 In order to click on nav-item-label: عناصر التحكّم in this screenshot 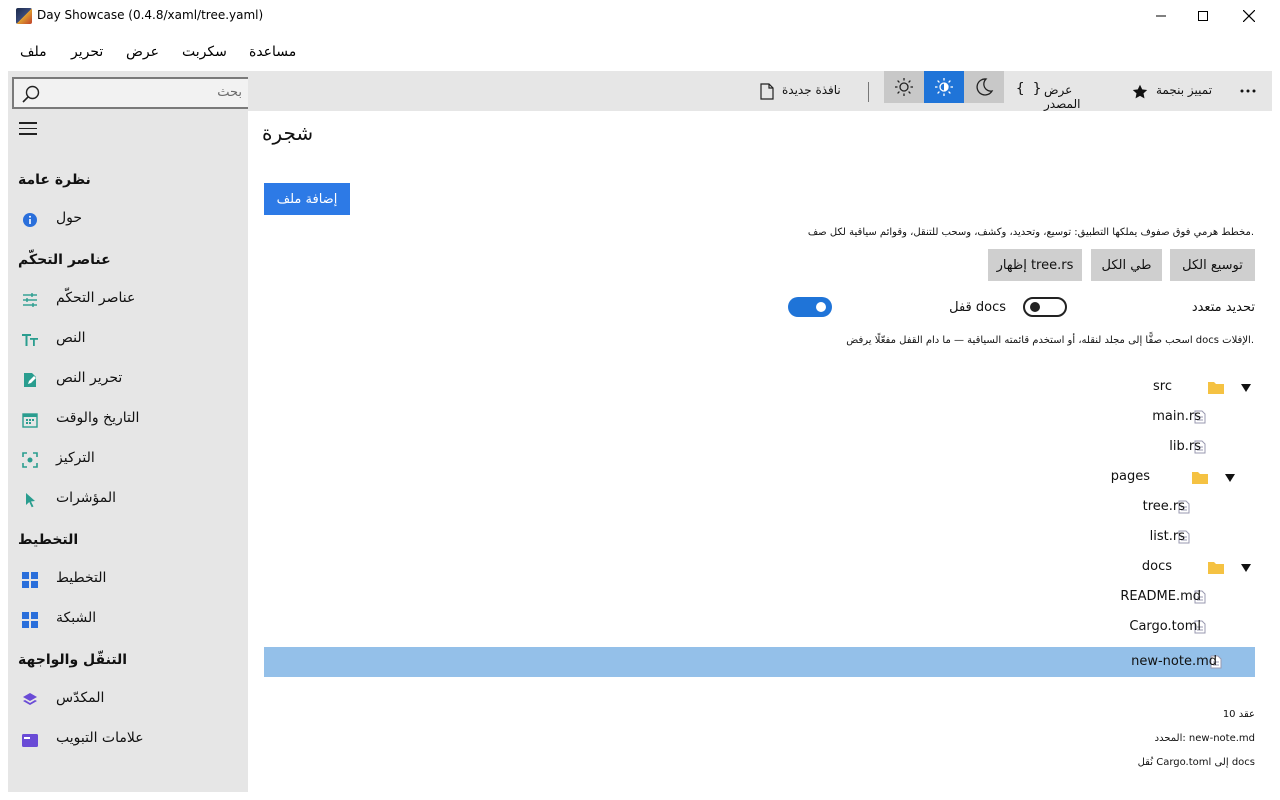, I will do `click(96, 298)`.